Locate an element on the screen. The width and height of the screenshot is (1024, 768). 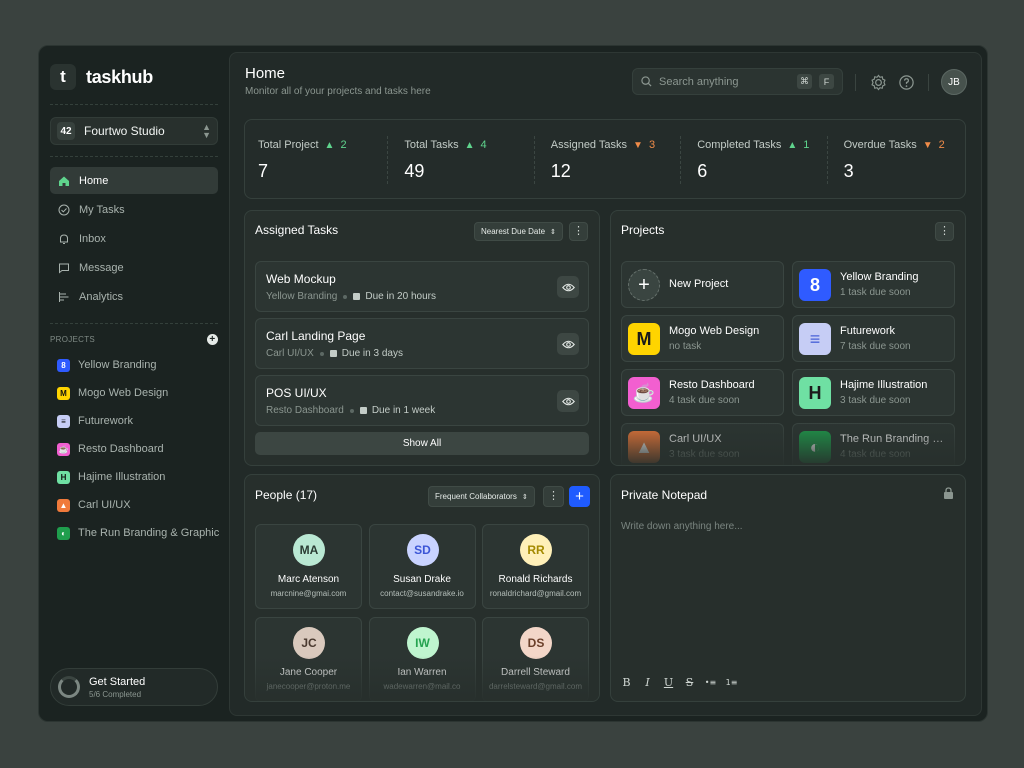
person-card: IW Ian Warren wadewarren@mail.co is located at coordinates (422, 659).